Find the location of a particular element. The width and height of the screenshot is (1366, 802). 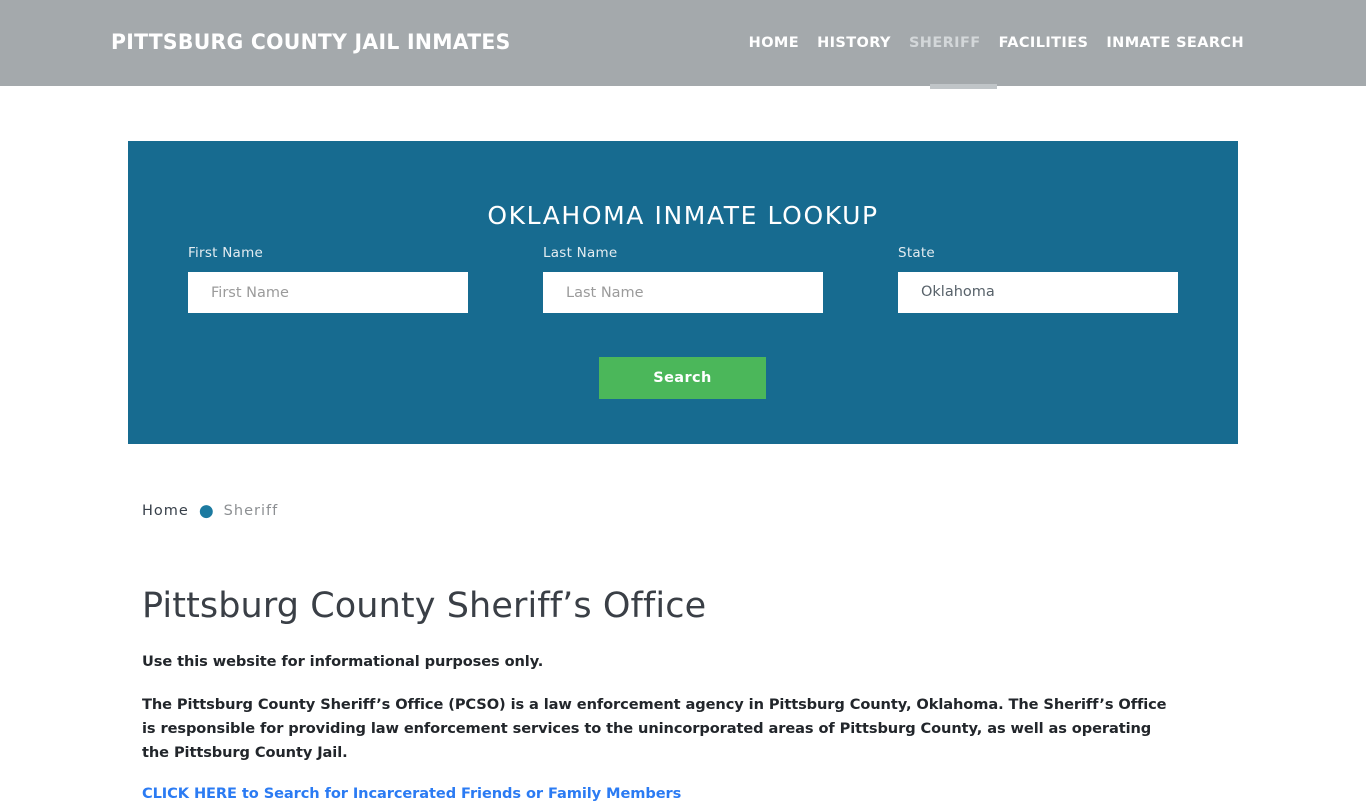

nav-item-history: History is located at coordinates (854, 43).